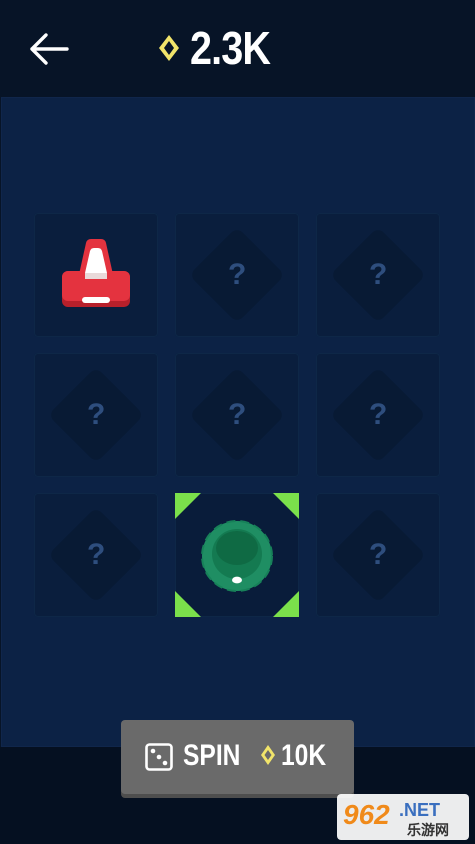 The width and height of the screenshot is (475, 844). Describe the element at coordinates (286, 604) in the screenshot. I see `selection-corner-bottom-right` at that location.